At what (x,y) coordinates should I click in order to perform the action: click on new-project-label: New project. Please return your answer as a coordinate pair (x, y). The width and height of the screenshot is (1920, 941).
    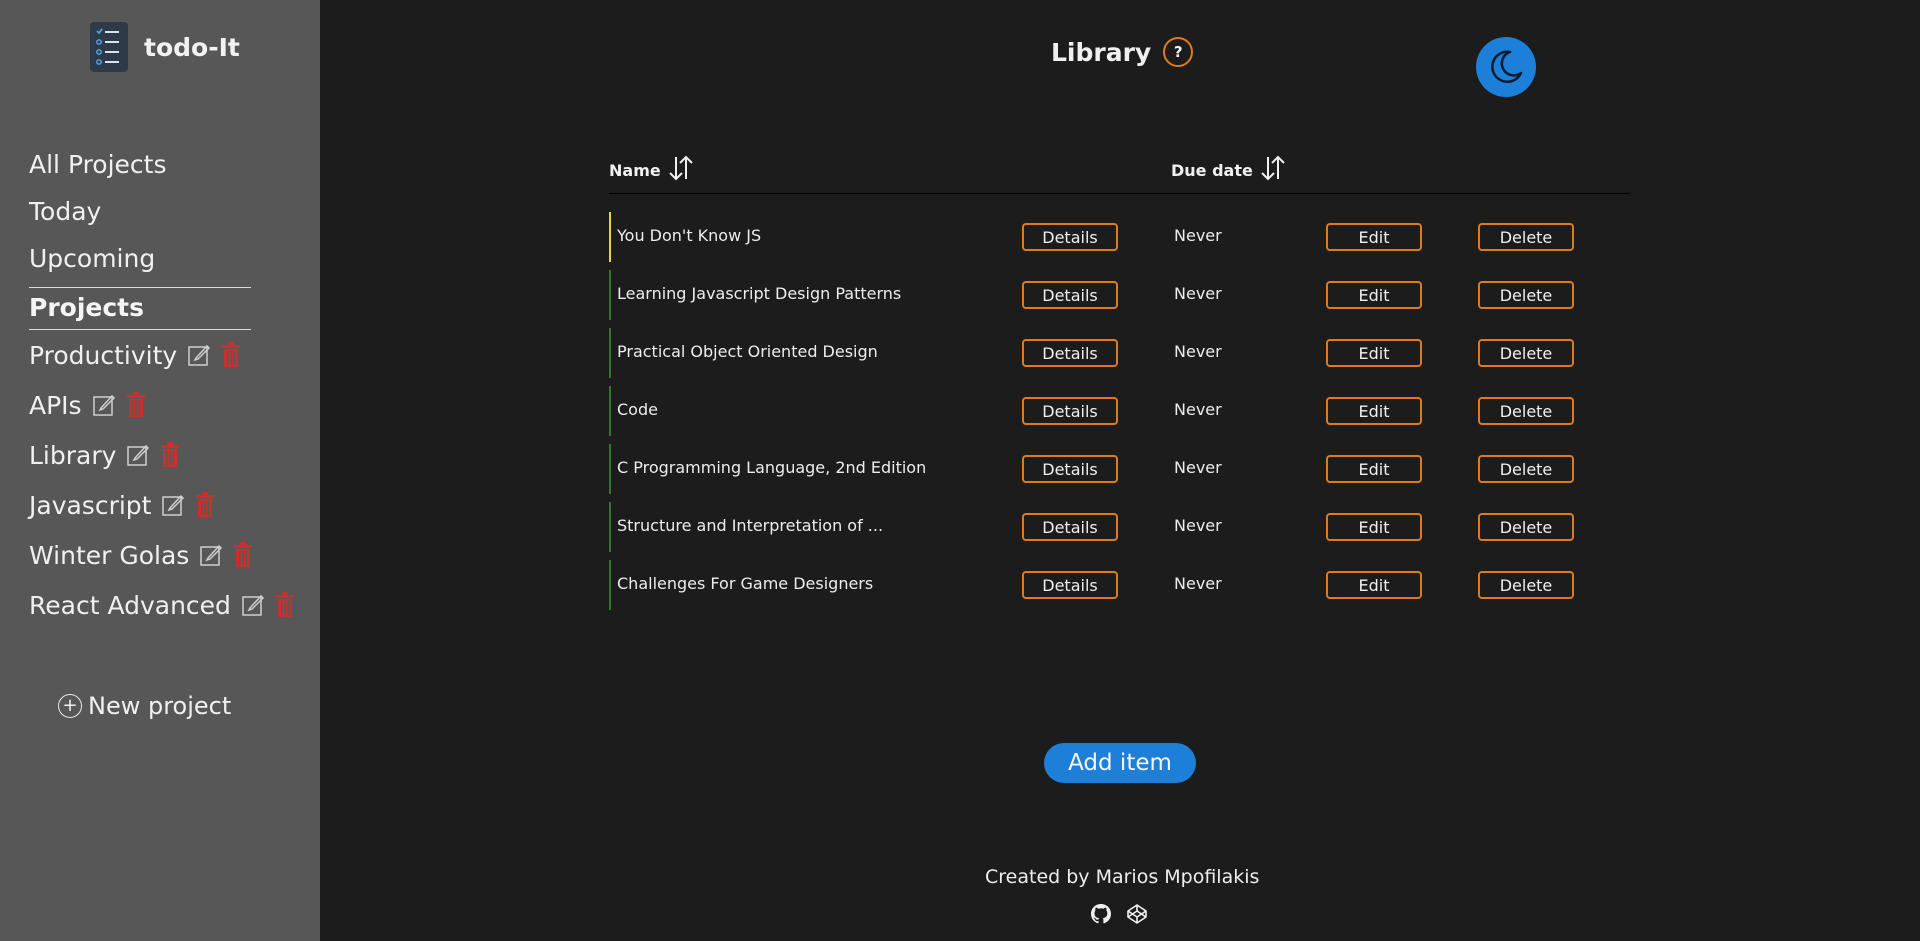
    Looking at the image, I should click on (160, 706).